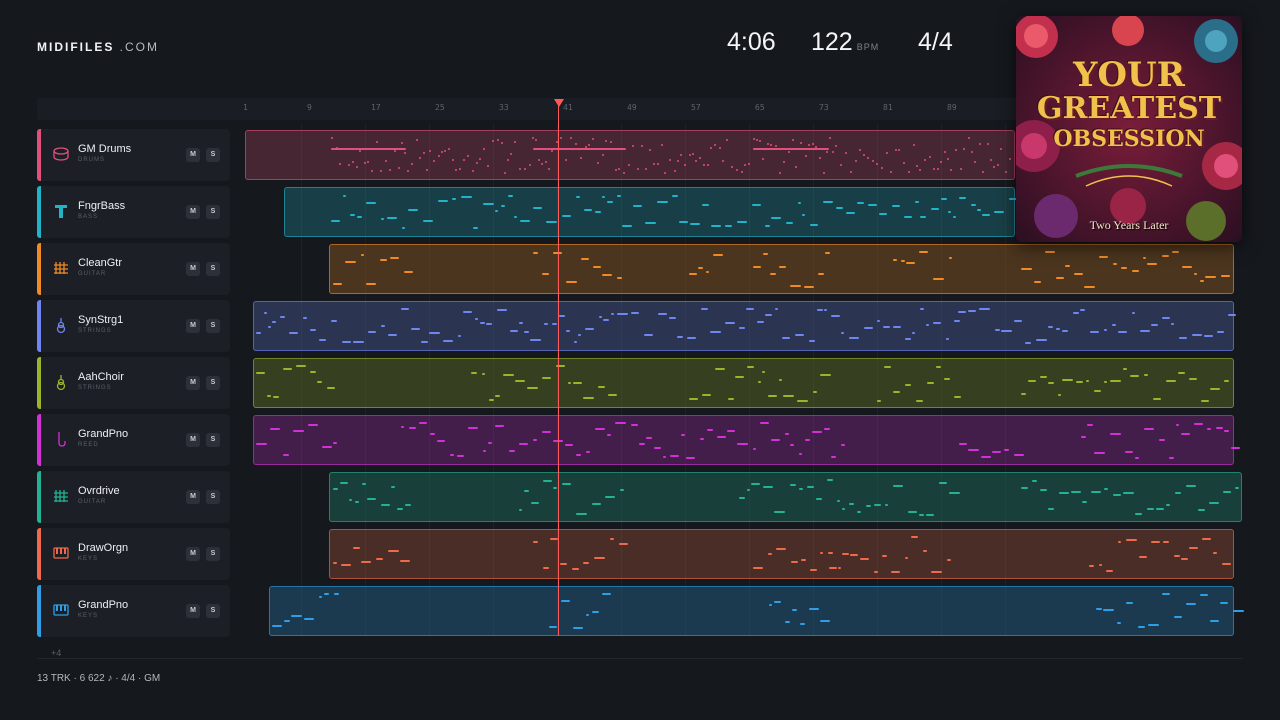 The height and width of the screenshot is (720, 1280). Describe the element at coordinates (133, 611) in the screenshot. I see `track-header-9: GrandPno KEYS M S` at that location.